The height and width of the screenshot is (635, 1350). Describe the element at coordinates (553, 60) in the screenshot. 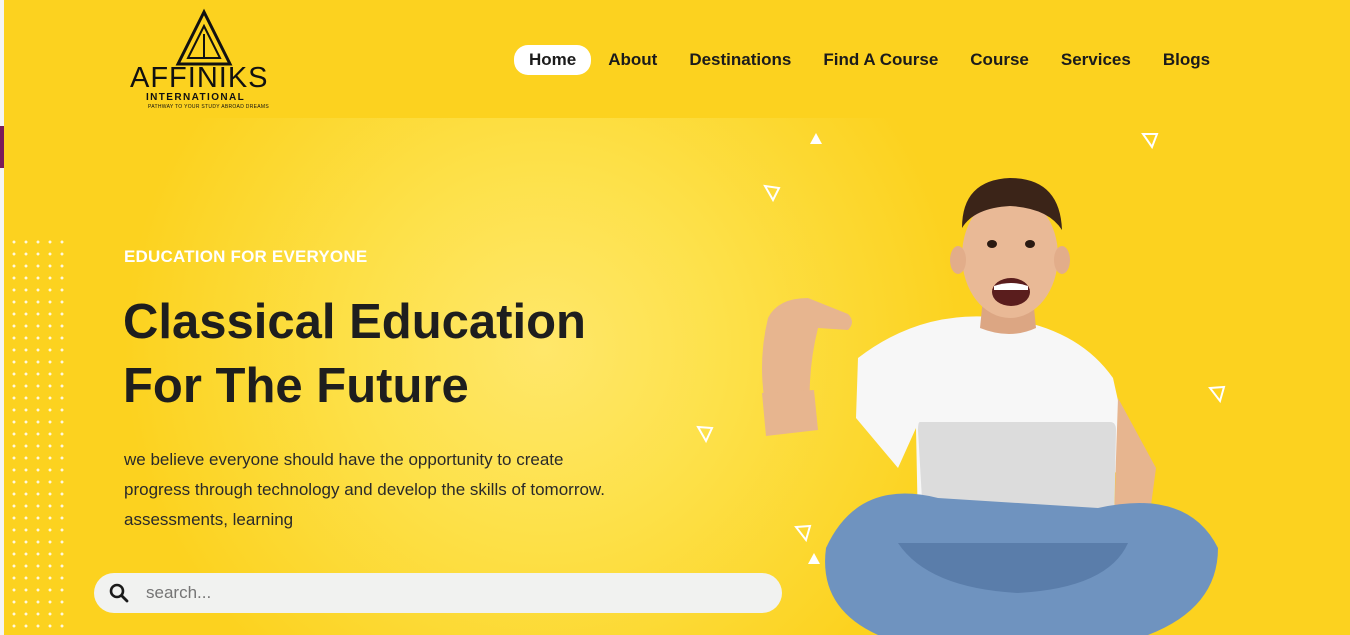

I see `nav-home: Home` at that location.